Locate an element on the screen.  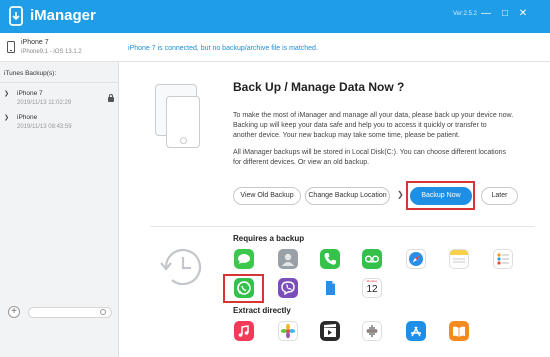
imanager-logo-icon is located at coordinates (16, 16).